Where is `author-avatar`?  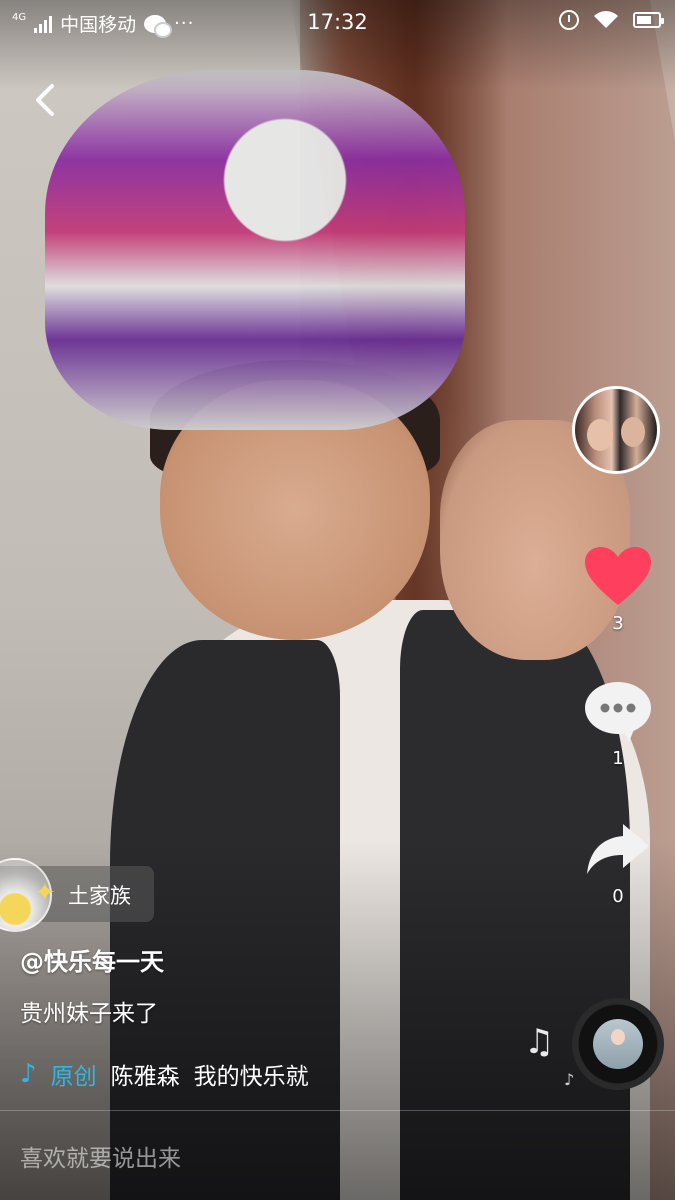 author-avatar is located at coordinates (616, 430).